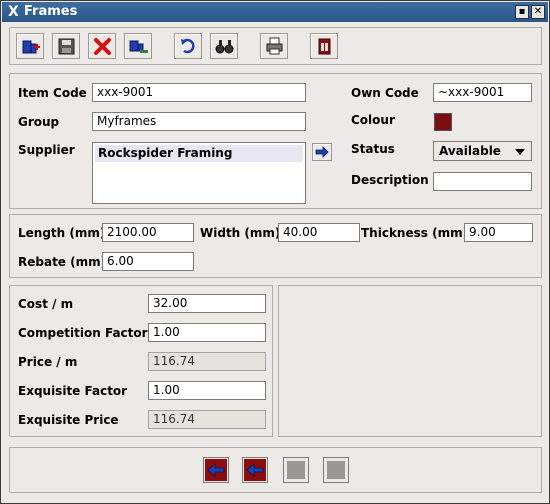 This screenshot has height=504, width=550. I want to click on own-code-label: Own Code, so click(385, 93).